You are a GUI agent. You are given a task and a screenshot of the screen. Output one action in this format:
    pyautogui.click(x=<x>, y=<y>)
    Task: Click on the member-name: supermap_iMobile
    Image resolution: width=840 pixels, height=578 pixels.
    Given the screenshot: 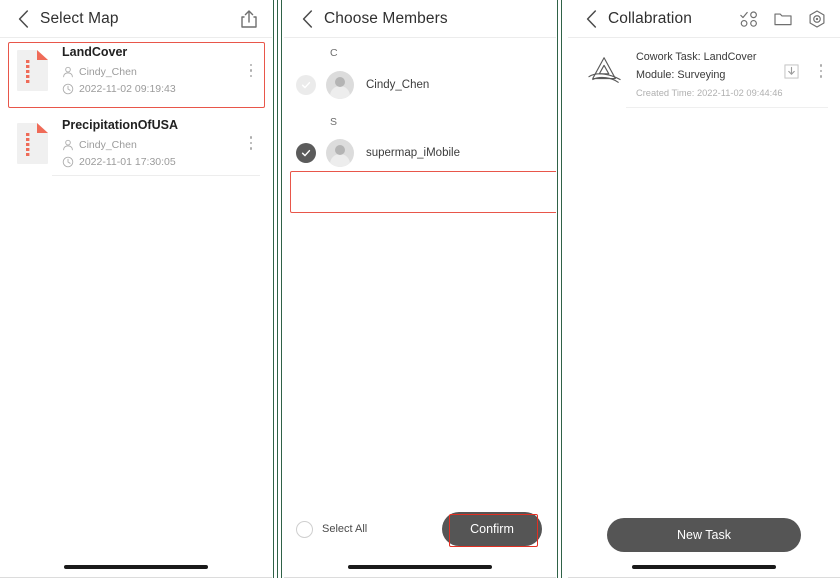 What is the action you would take?
    pyautogui.click(x=413, y=153)
    